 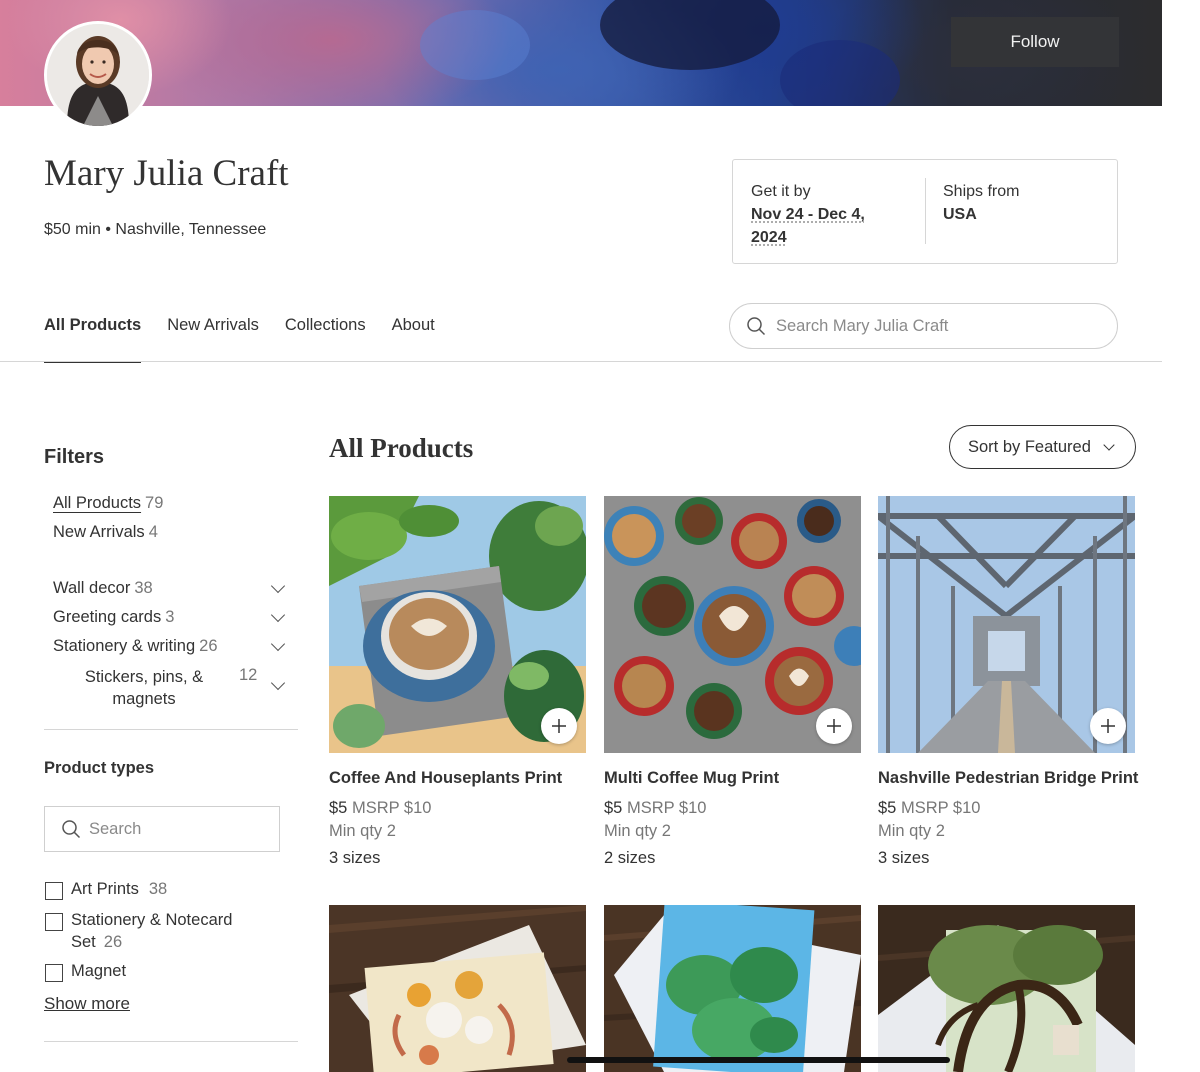 I want to click on product-type-label: Set, so click(x=83, y=942).